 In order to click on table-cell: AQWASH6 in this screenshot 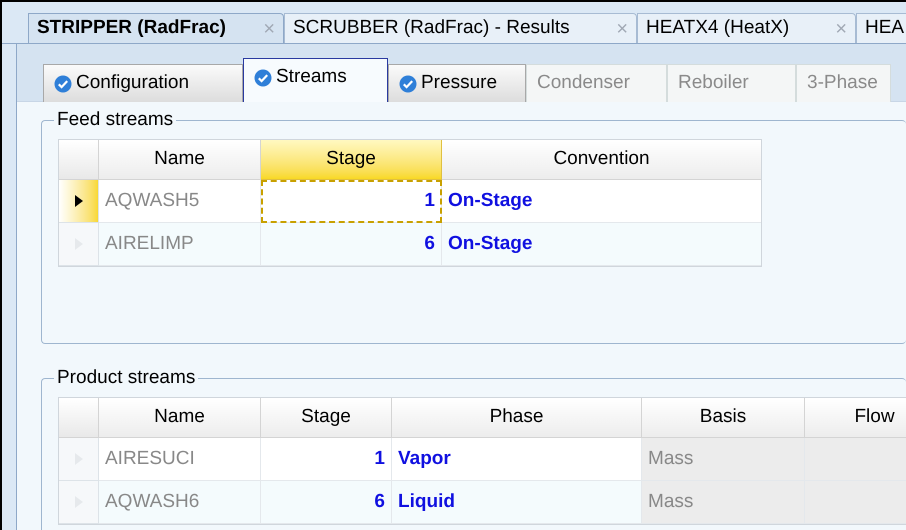, I will do `click(180, 502)`.